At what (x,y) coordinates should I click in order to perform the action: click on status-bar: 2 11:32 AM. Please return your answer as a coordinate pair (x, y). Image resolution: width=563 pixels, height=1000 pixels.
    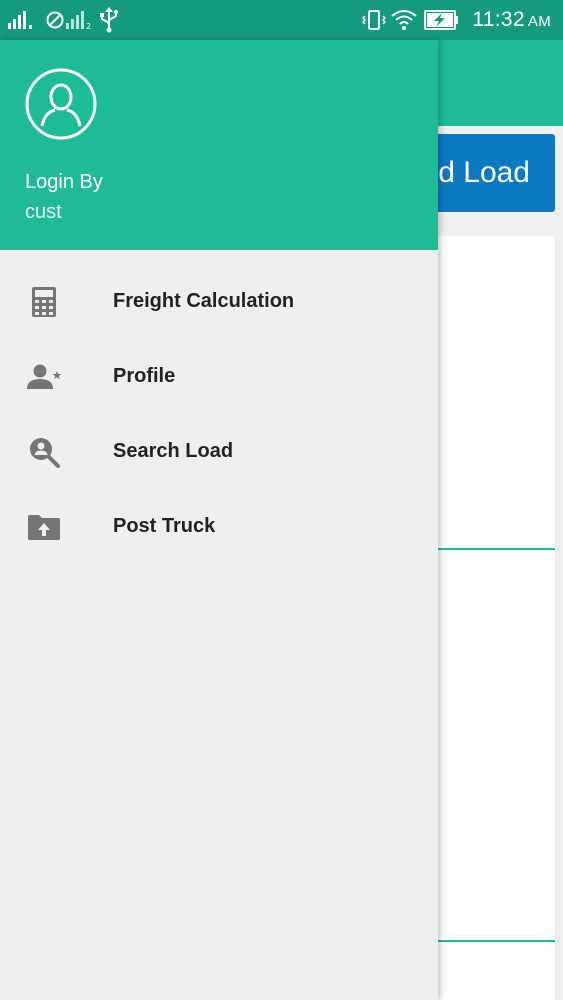
    Looking at the image, I should click on (281, 20).